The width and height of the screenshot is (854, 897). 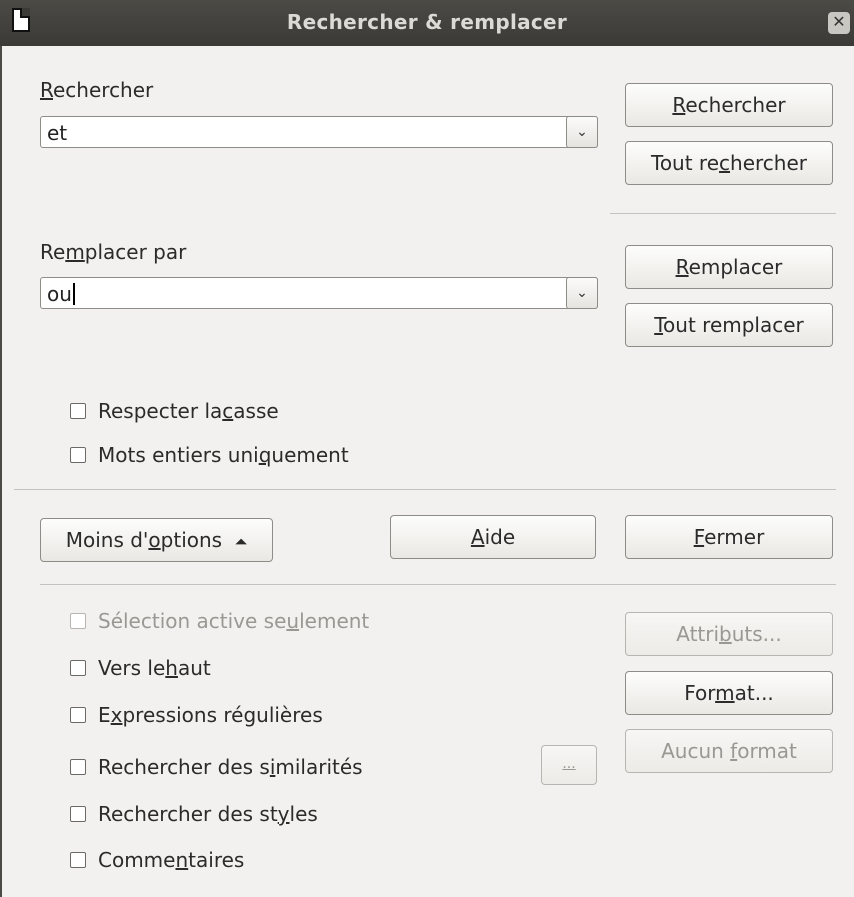 What do you see at coordinates (97, 90) in the screenshot?
I see `search-label: Rechercher` at bounding box center [97, 90].